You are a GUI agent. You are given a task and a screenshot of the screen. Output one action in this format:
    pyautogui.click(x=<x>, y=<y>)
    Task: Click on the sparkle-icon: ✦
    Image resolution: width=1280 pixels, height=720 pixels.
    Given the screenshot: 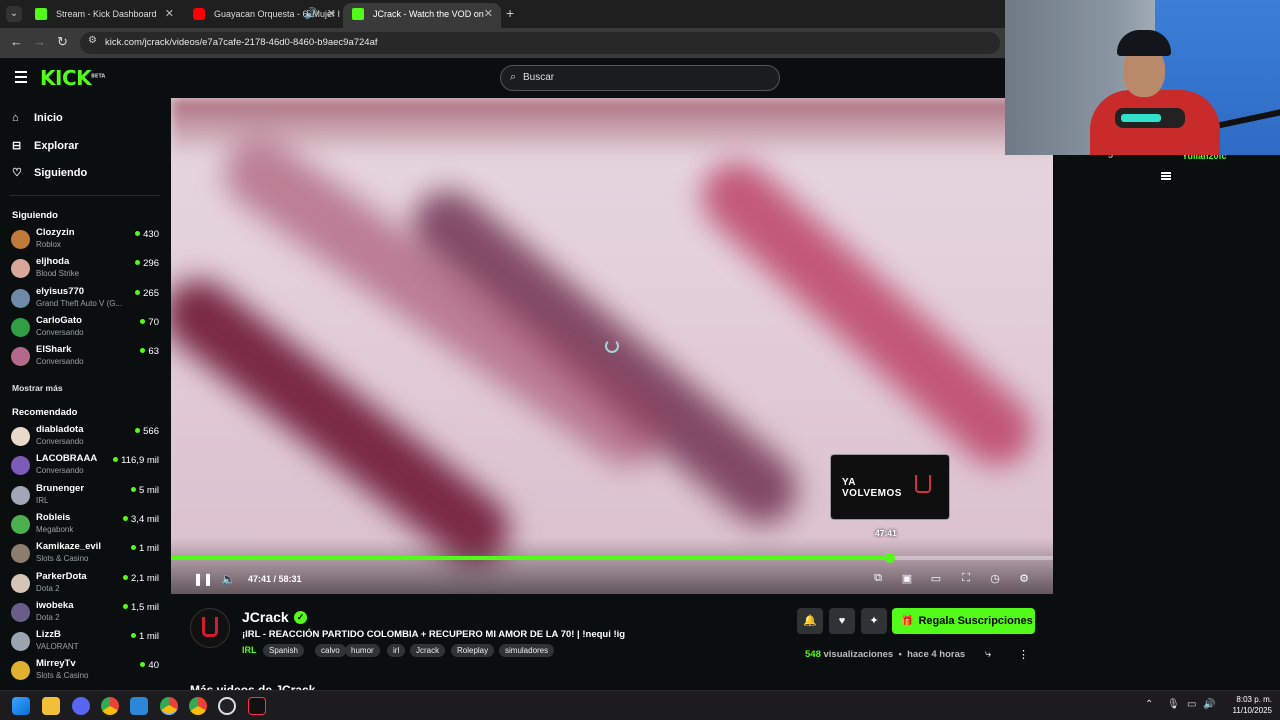 What is the action you would take?
    pyautogui.click(x=874, y=621)
    